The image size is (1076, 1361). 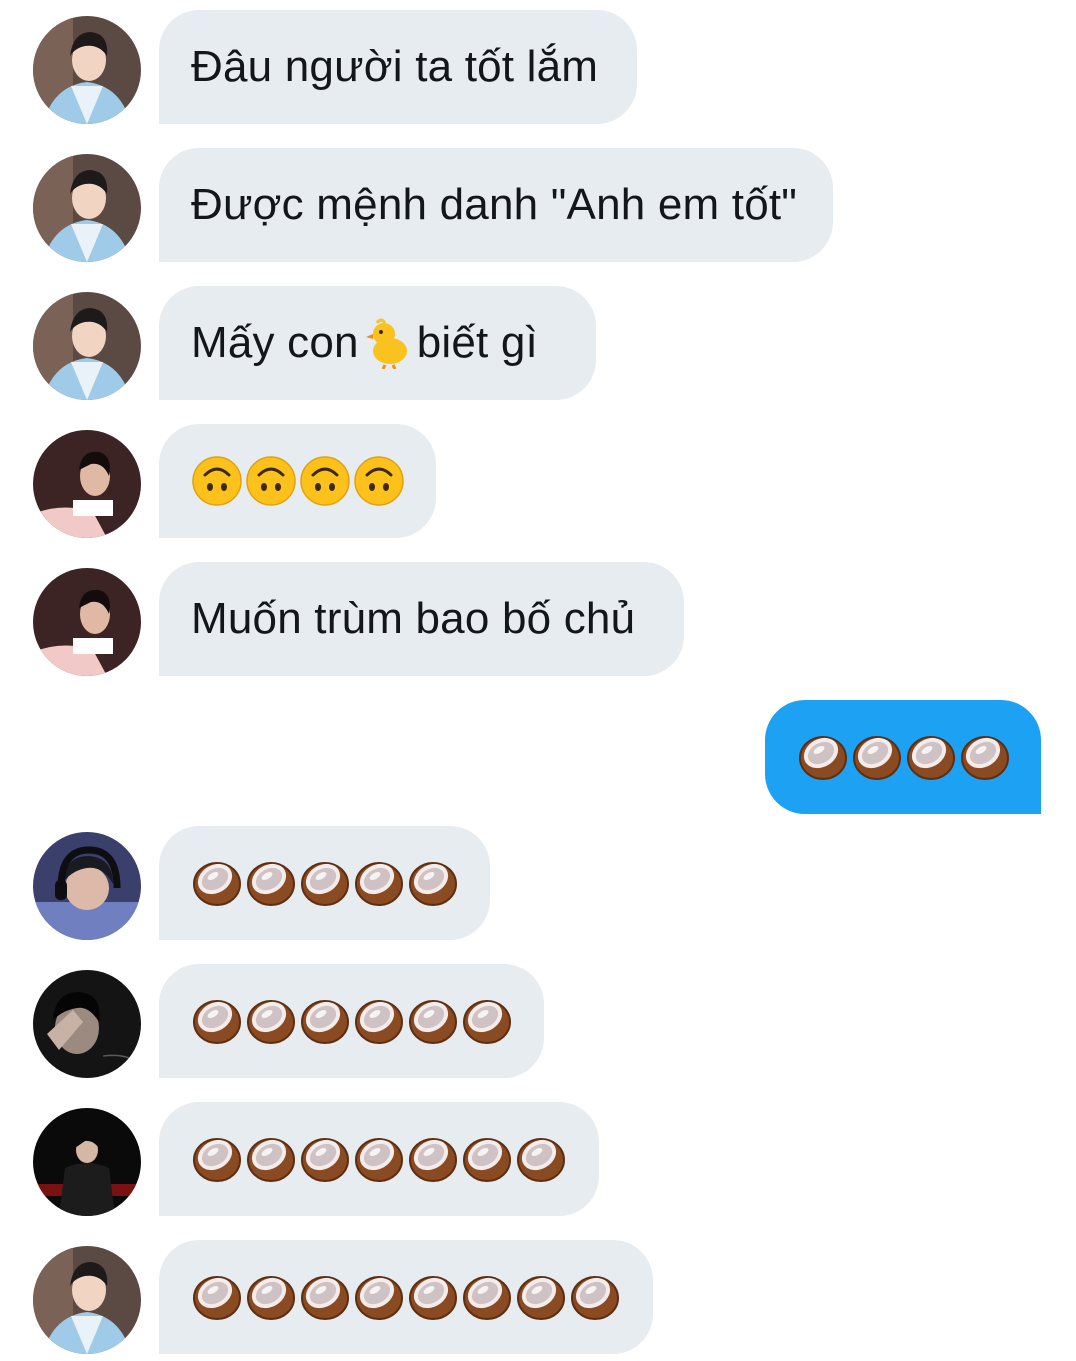 I want to click on incoming-message-bubble: Được mệnh danh "Anh em tốt", so click(x=496, y=205).